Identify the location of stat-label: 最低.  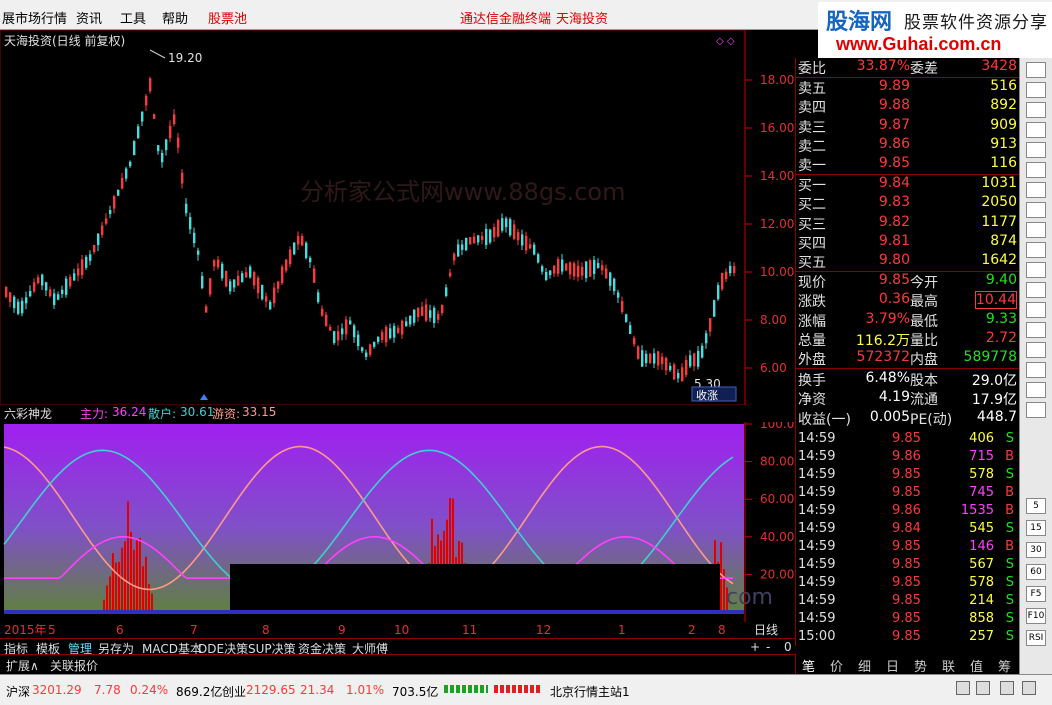
(924, 321).